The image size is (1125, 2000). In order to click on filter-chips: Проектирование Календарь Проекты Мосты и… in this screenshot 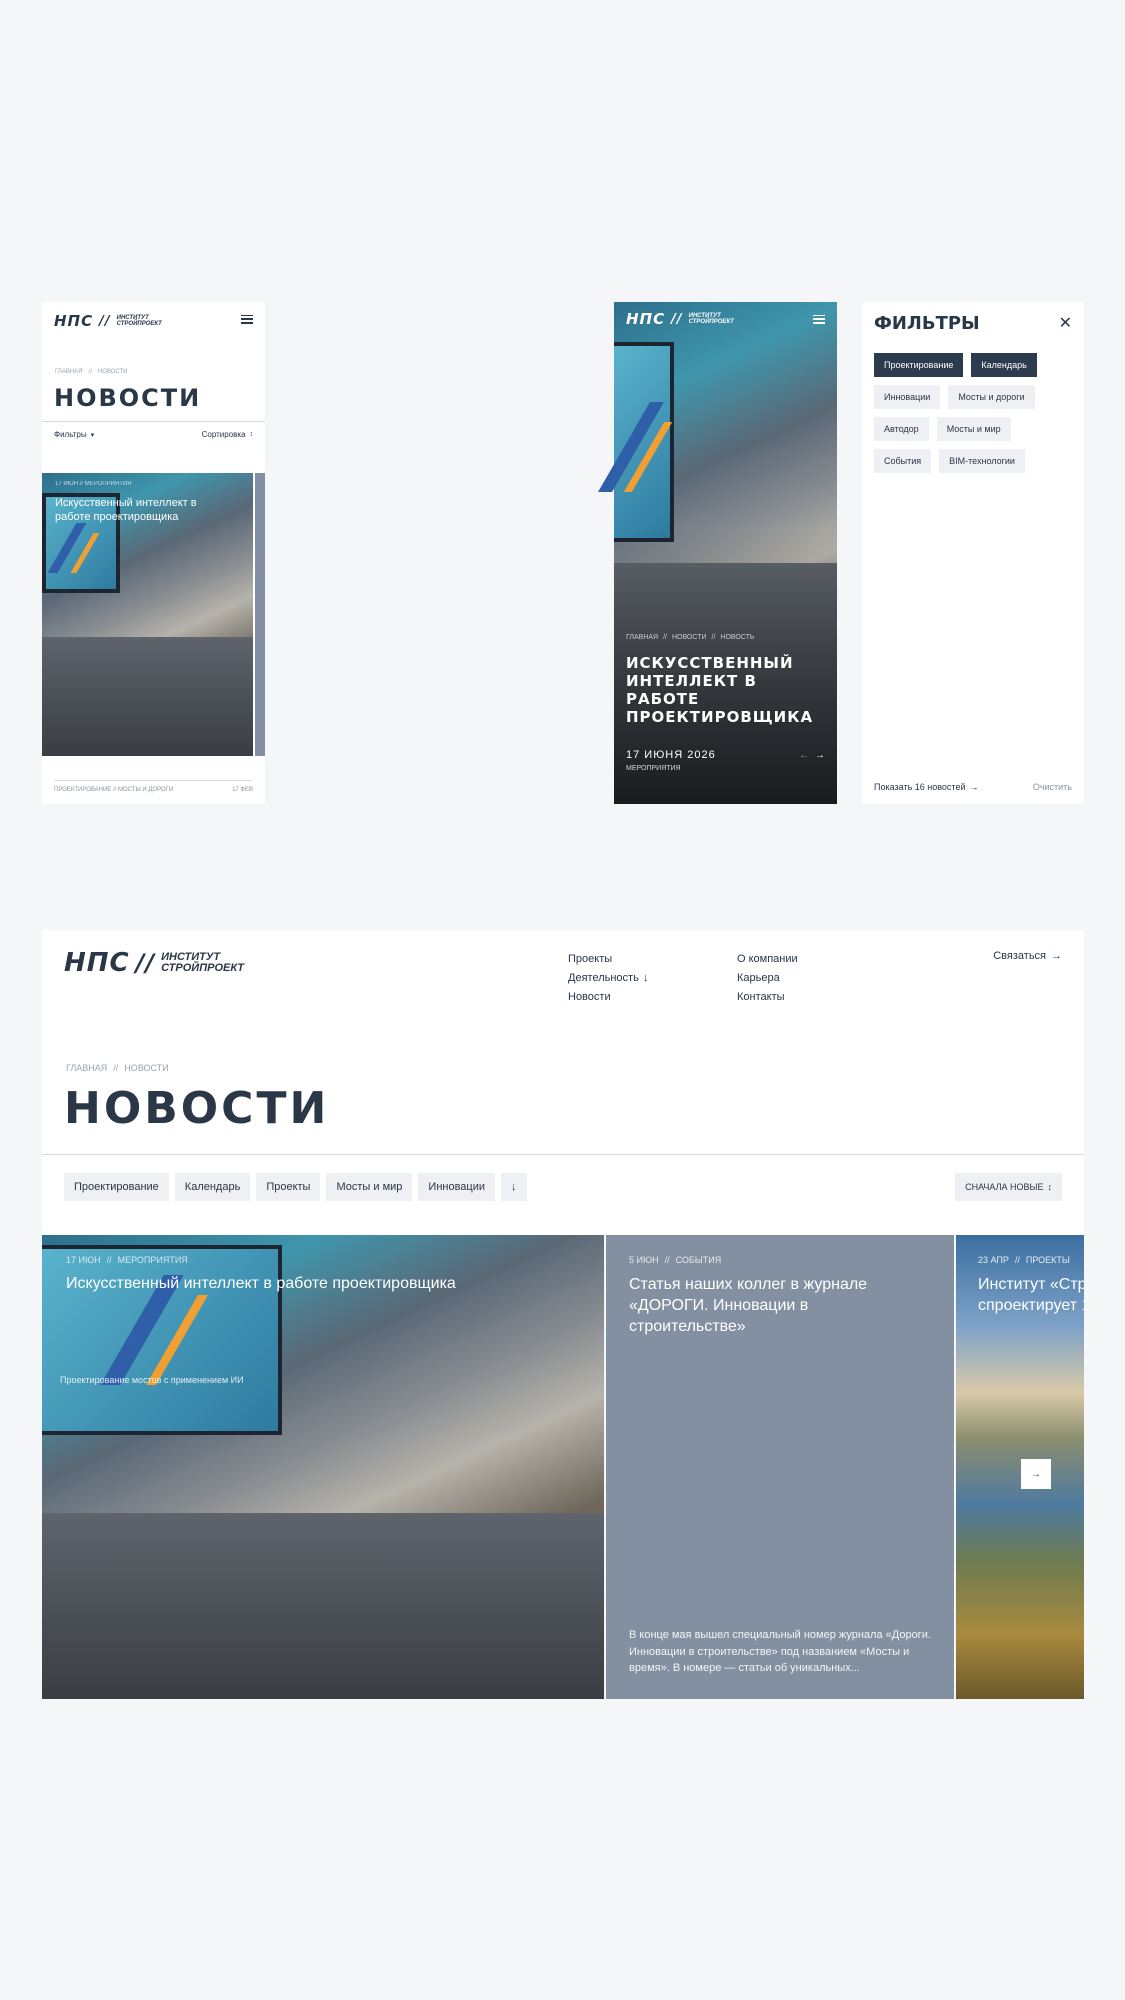, I will do `click(295, 1187)`.